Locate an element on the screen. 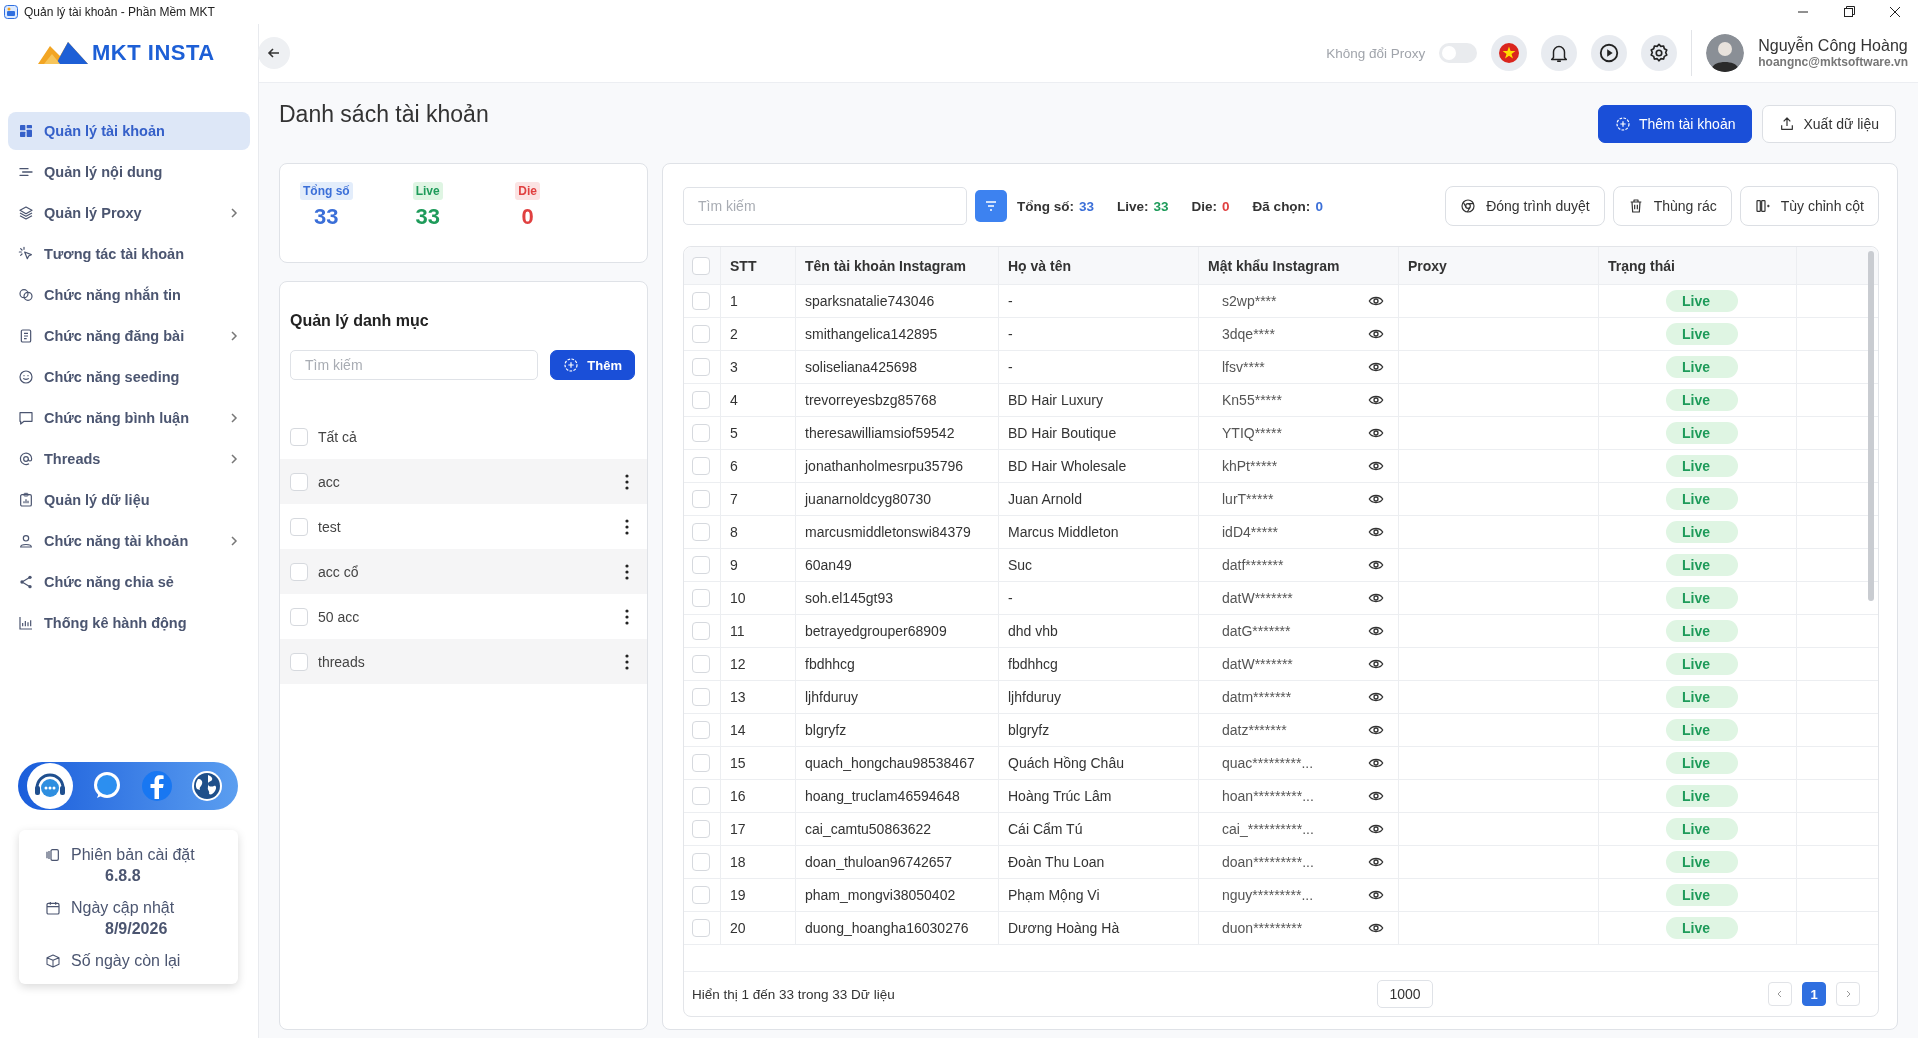 Image resolution: width=1918 pixels, height=1038 pixels. toolbar-button: Tùy chỉnh cột is located at coordinates (1809, 206).